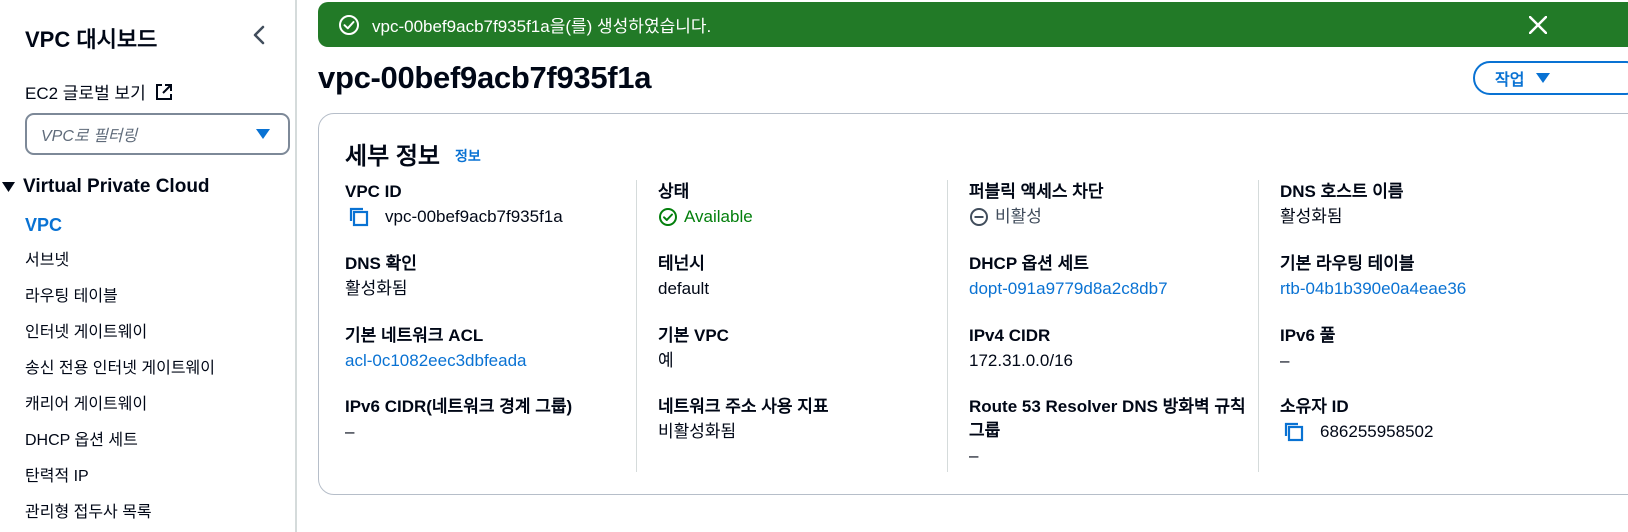 The image size is (1628, 532). Describe the element at coordinates (120, 266) in the screenshot. I see `sidebar-item-subnets: 서브넷` at that location.